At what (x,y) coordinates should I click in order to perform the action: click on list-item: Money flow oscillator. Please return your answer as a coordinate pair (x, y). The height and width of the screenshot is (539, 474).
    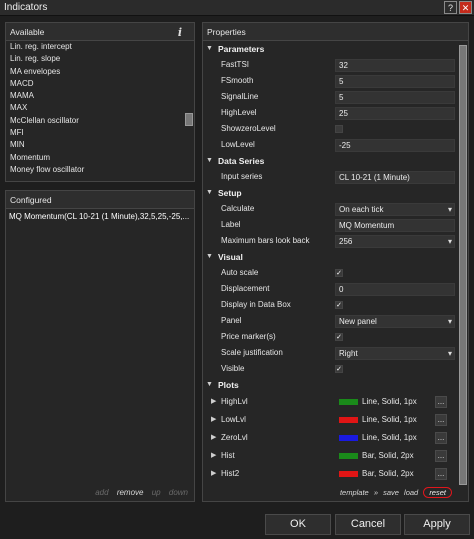
    Looking at the image, I should click on (95, 170).